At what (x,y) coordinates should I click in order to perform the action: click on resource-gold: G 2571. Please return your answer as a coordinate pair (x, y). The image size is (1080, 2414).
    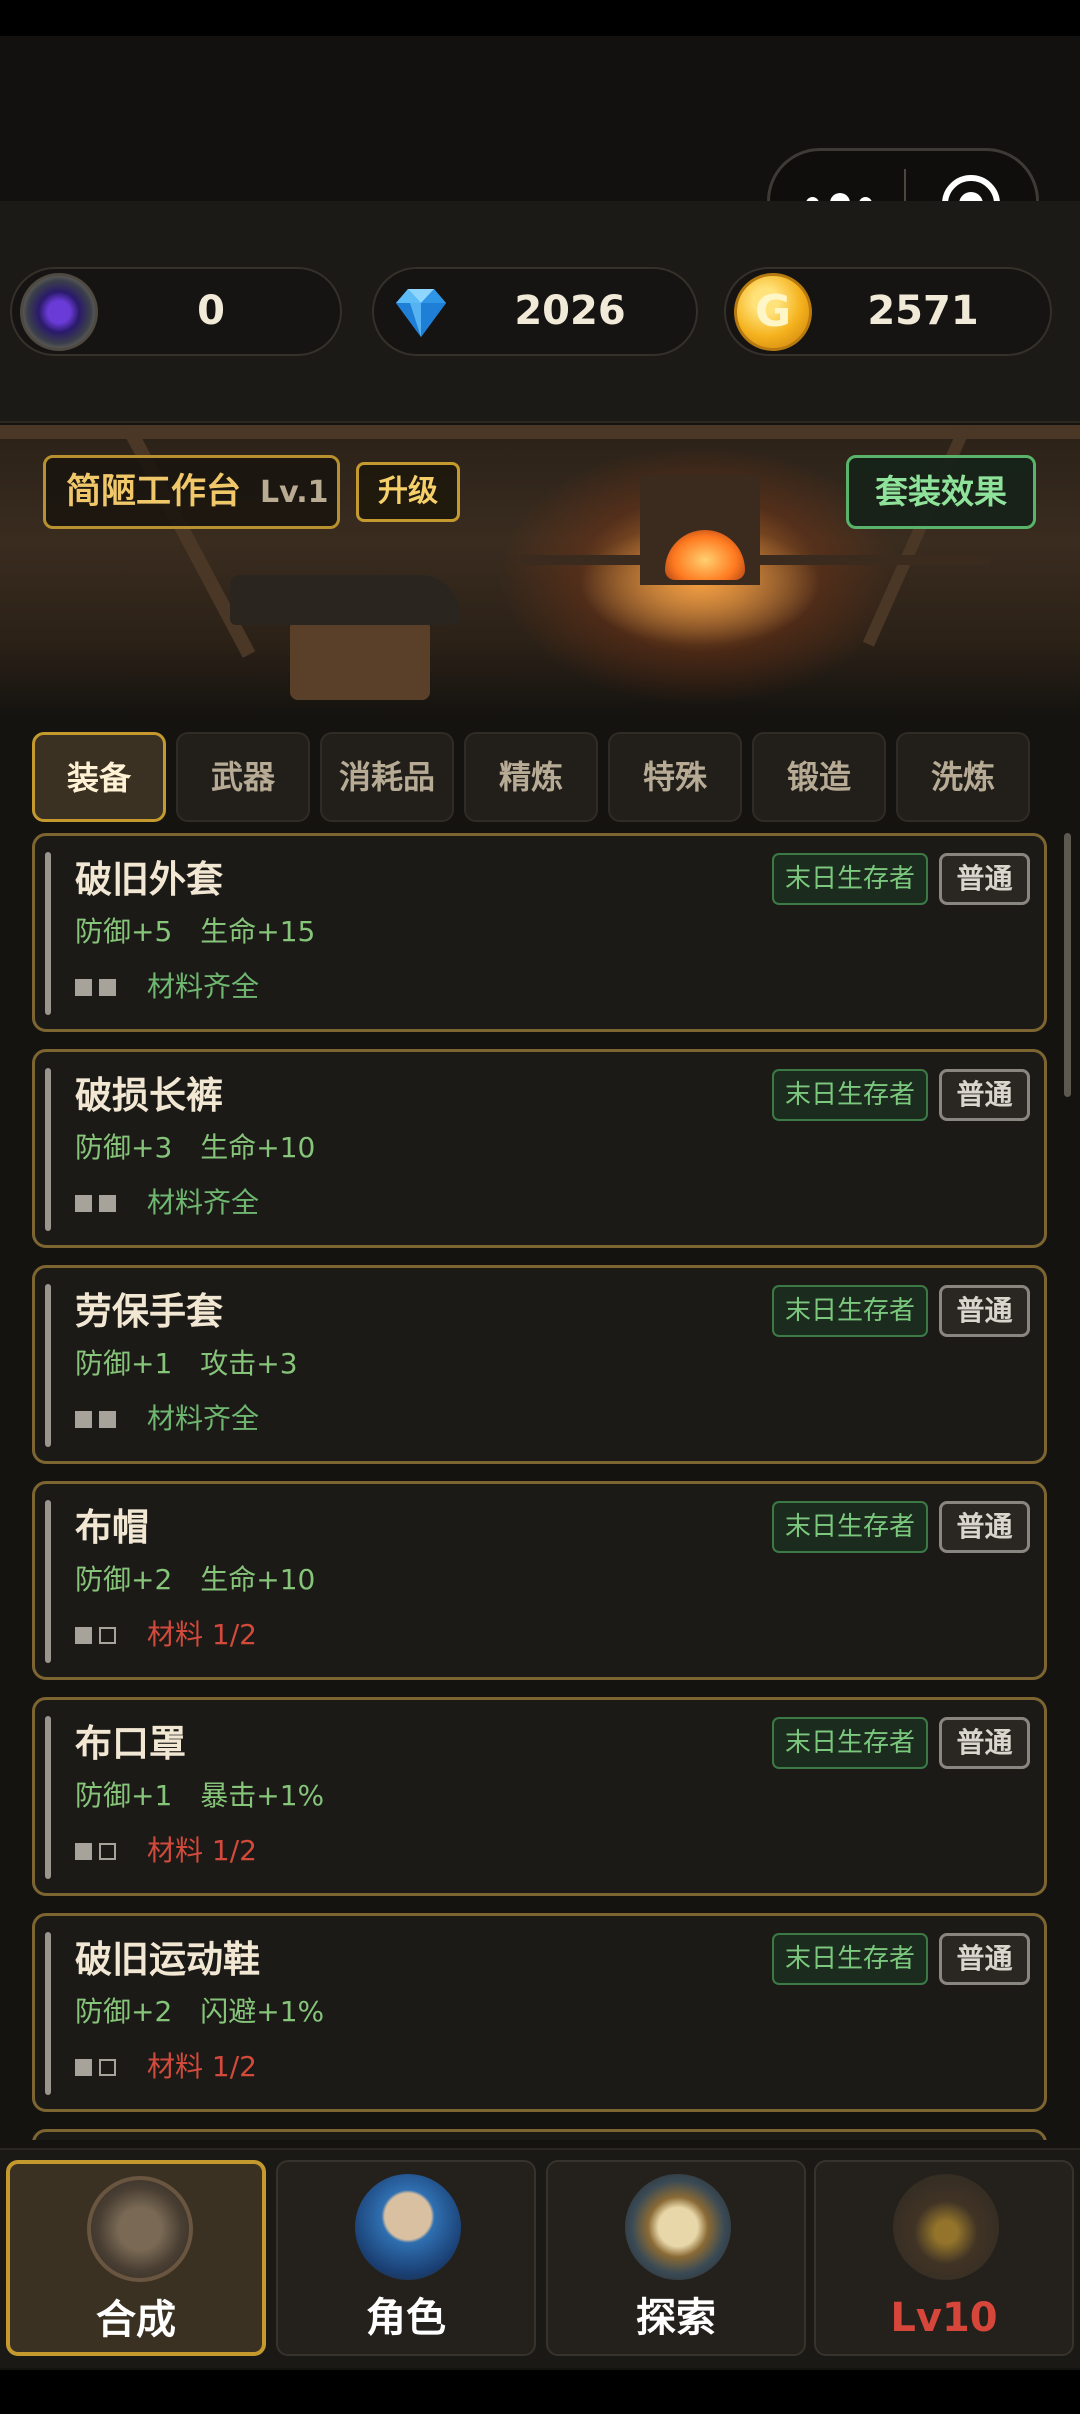
    Looking at the image, I should click on (888, 311).